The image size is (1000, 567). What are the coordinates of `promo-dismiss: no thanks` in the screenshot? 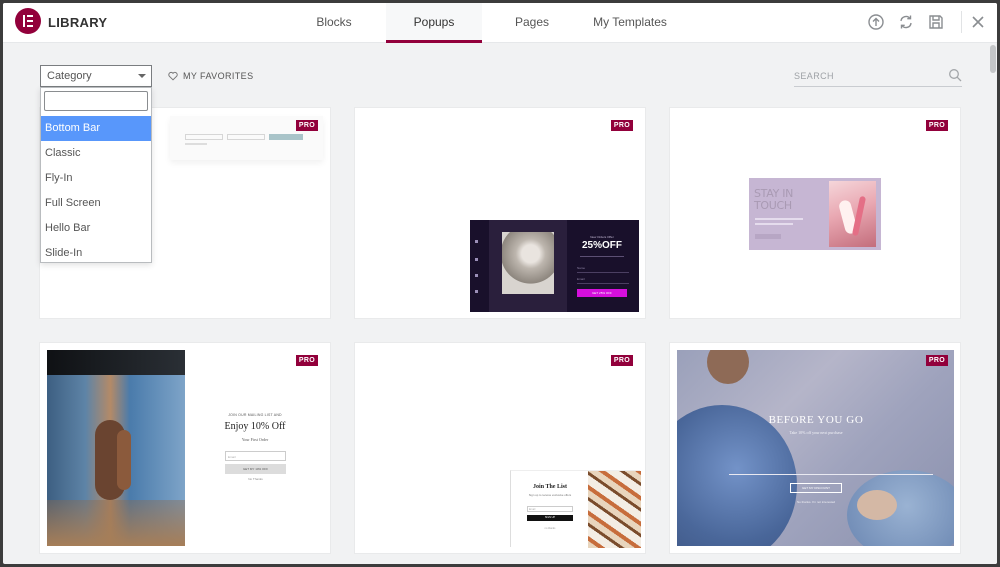 It's located at (550, 528).